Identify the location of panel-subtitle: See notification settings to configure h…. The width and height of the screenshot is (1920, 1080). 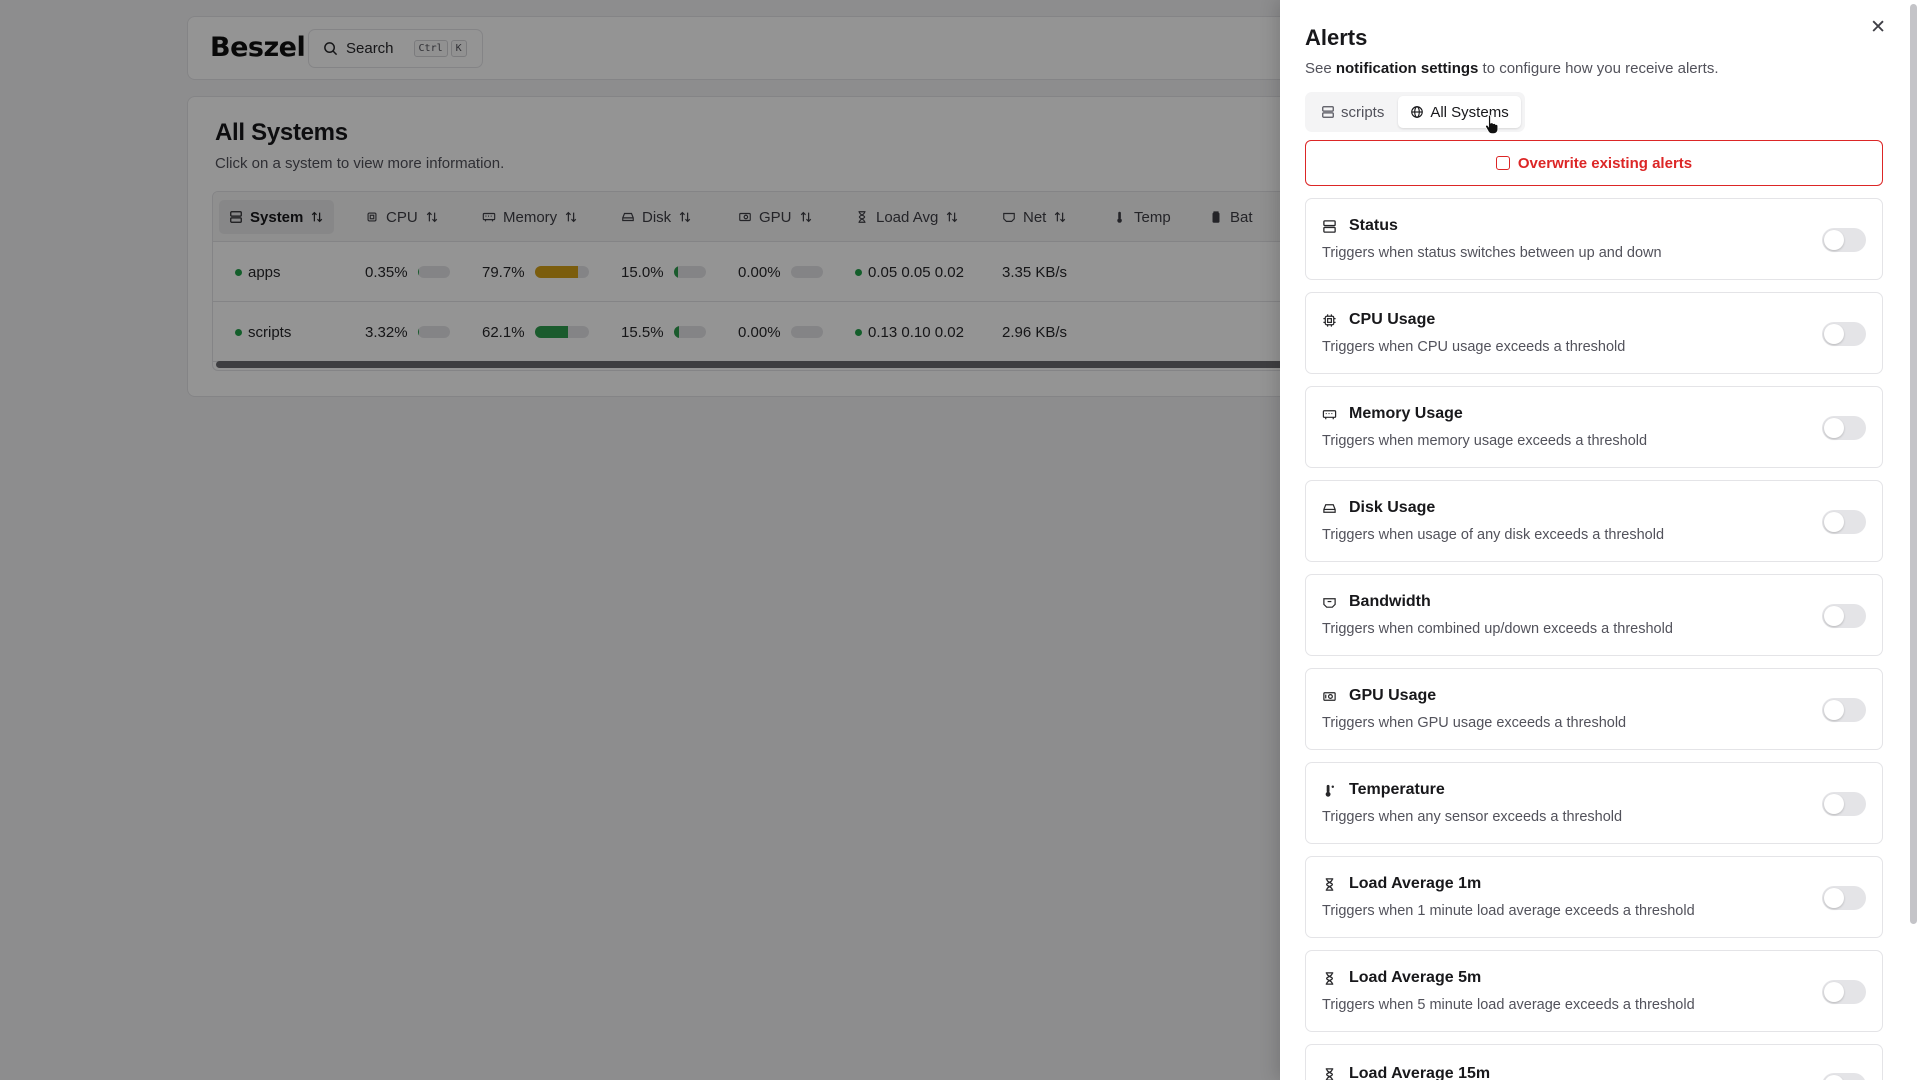
(1511, 68).